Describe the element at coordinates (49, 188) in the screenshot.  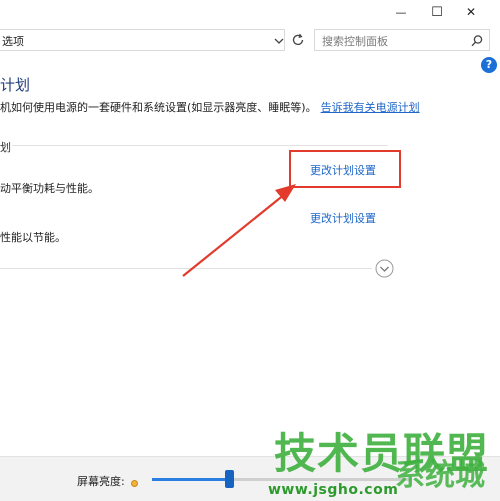
I see `plan-balanced-description: 动平衡功耗与性能。` at that location.